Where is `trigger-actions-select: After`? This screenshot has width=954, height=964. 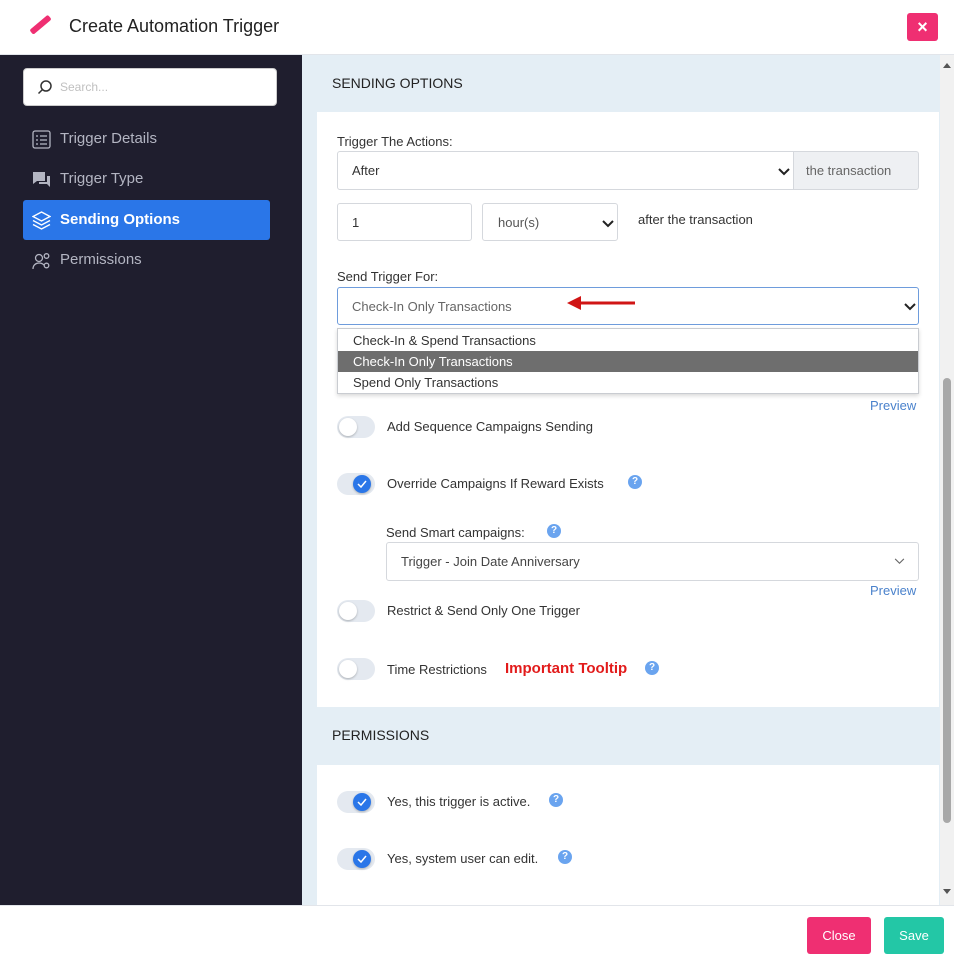 trigger-actions-select: After is located at coordinates (565, 170).